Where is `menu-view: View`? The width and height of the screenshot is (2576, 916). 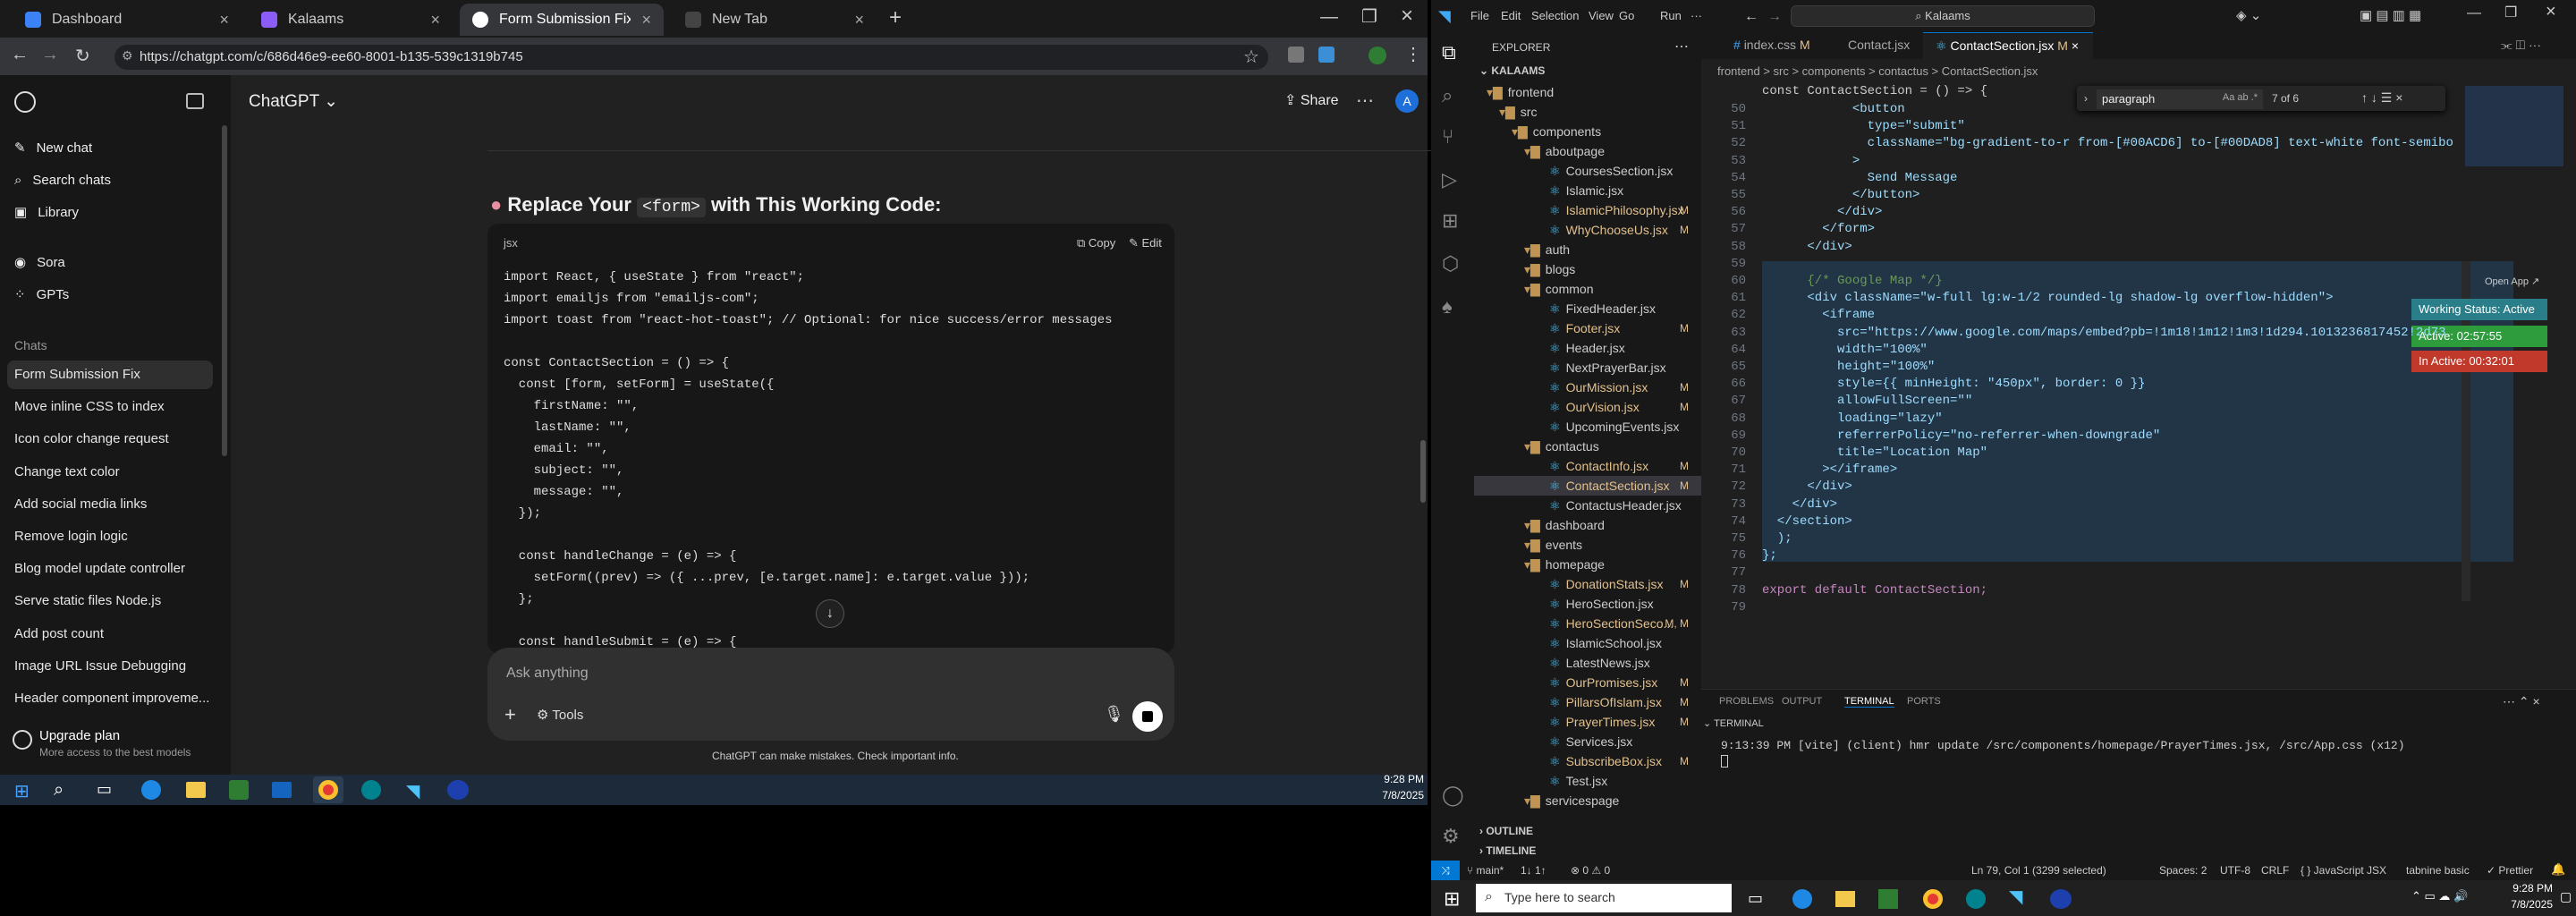
menu-view: View is located at coordinates (1601, 15).